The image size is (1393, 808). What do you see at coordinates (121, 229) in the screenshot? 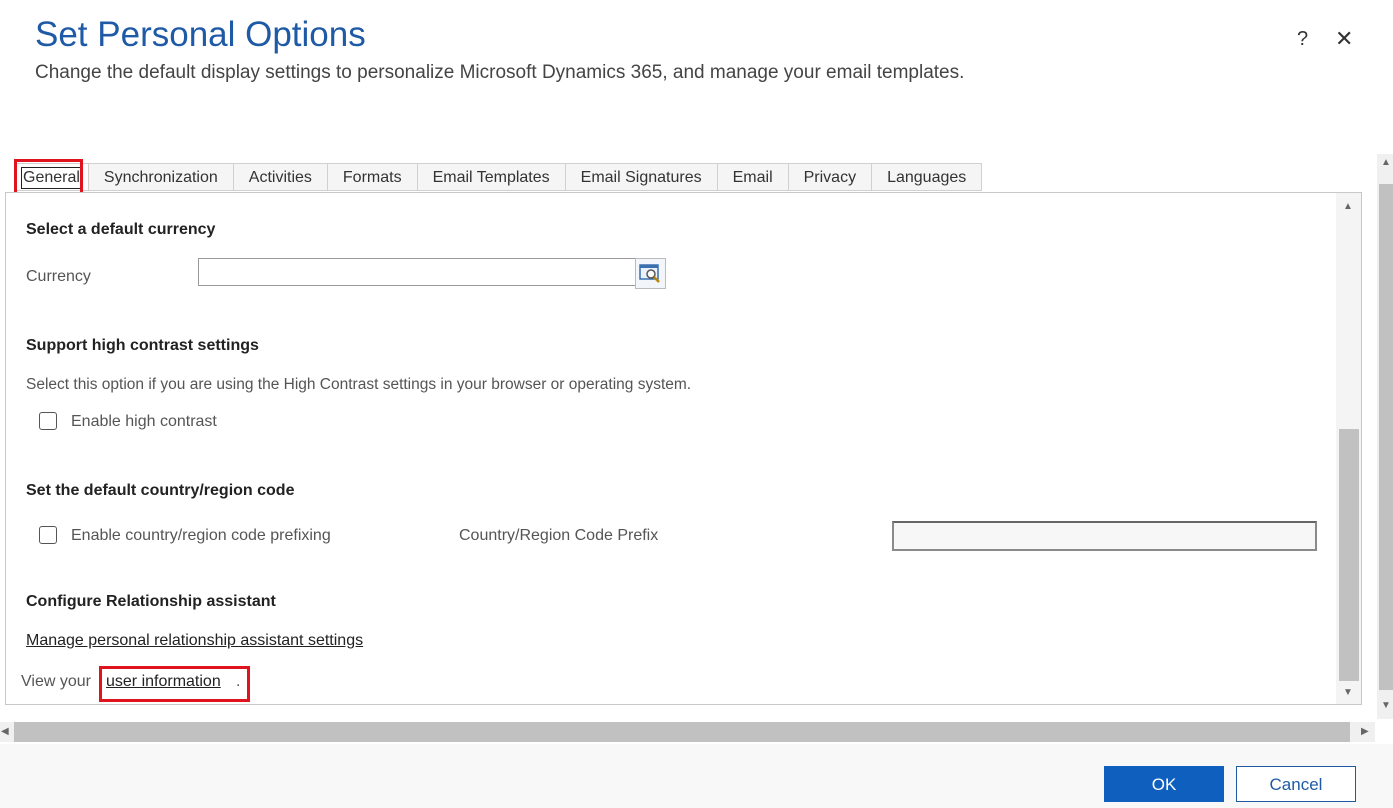
I see `currency-heading: Select a default currency` at bounding box center [121, 229].